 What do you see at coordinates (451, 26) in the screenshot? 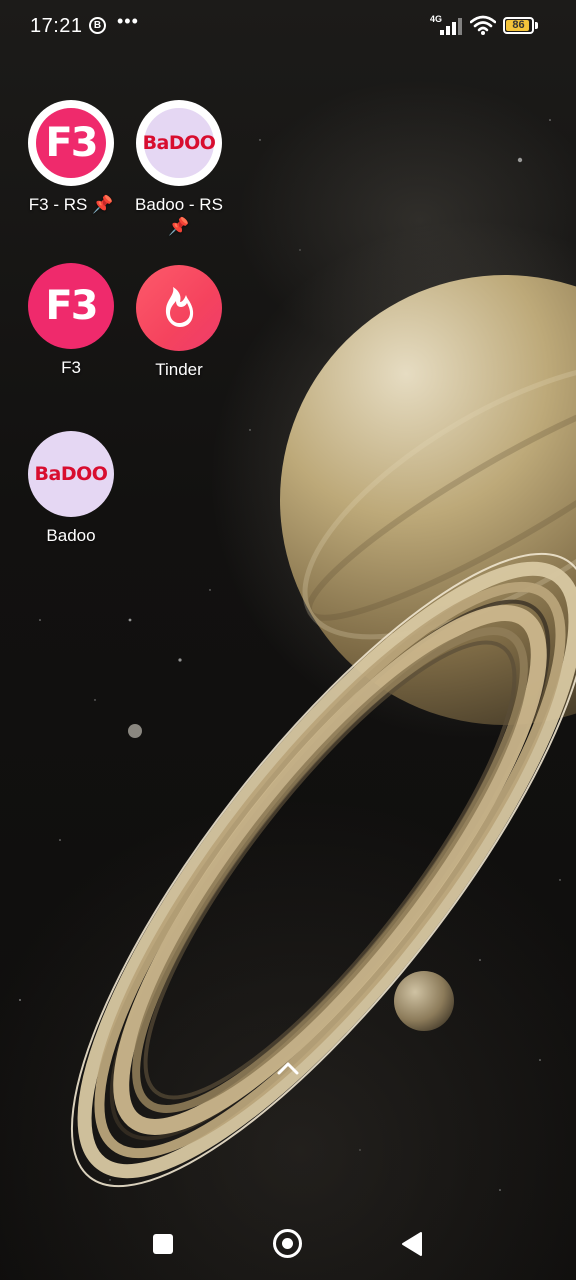
I see `signal-icon` at bounding box center [451, 26].